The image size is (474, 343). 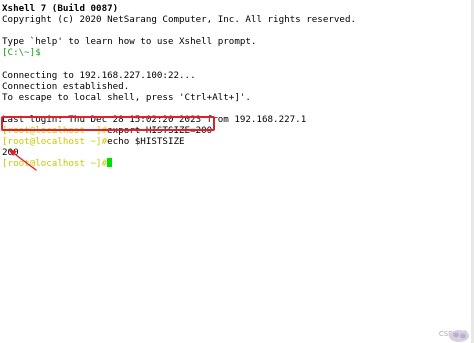 I want to click on watermark-avatar-icon, so click(x=459, y=336).